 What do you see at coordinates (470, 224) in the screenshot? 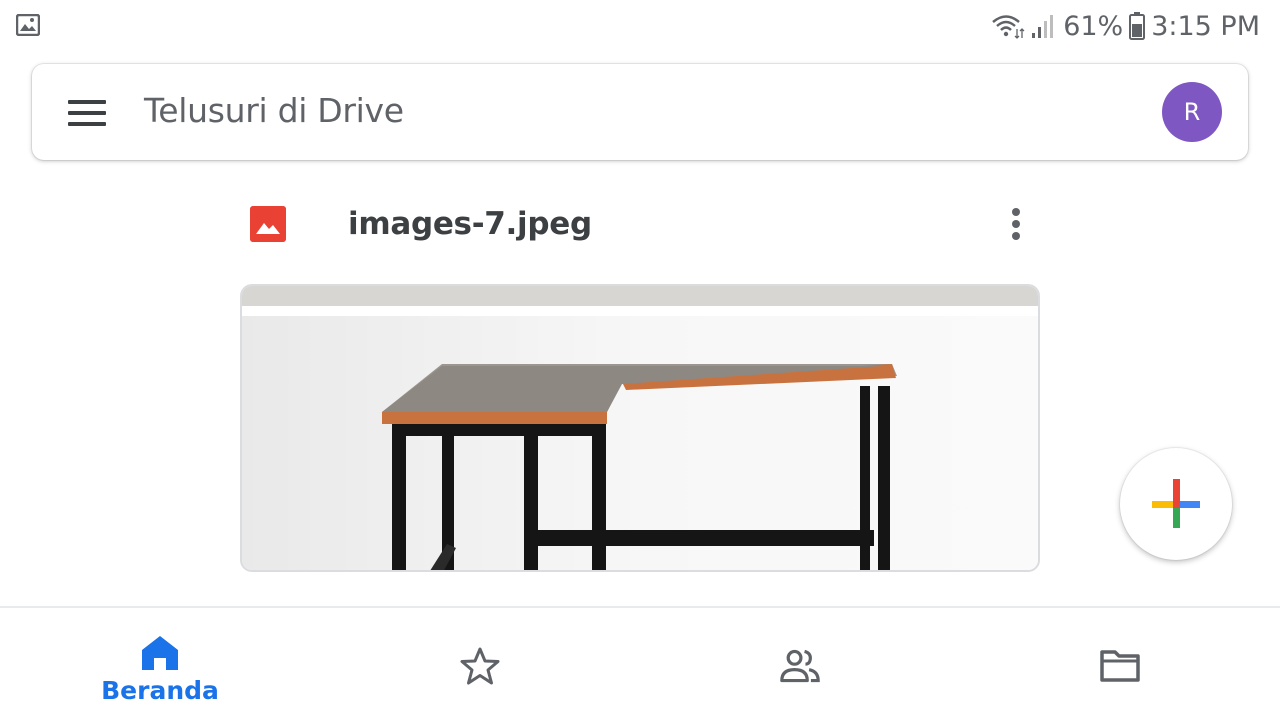
I see `file-name: images-7.jpeg` at bounding box center [470, 224].